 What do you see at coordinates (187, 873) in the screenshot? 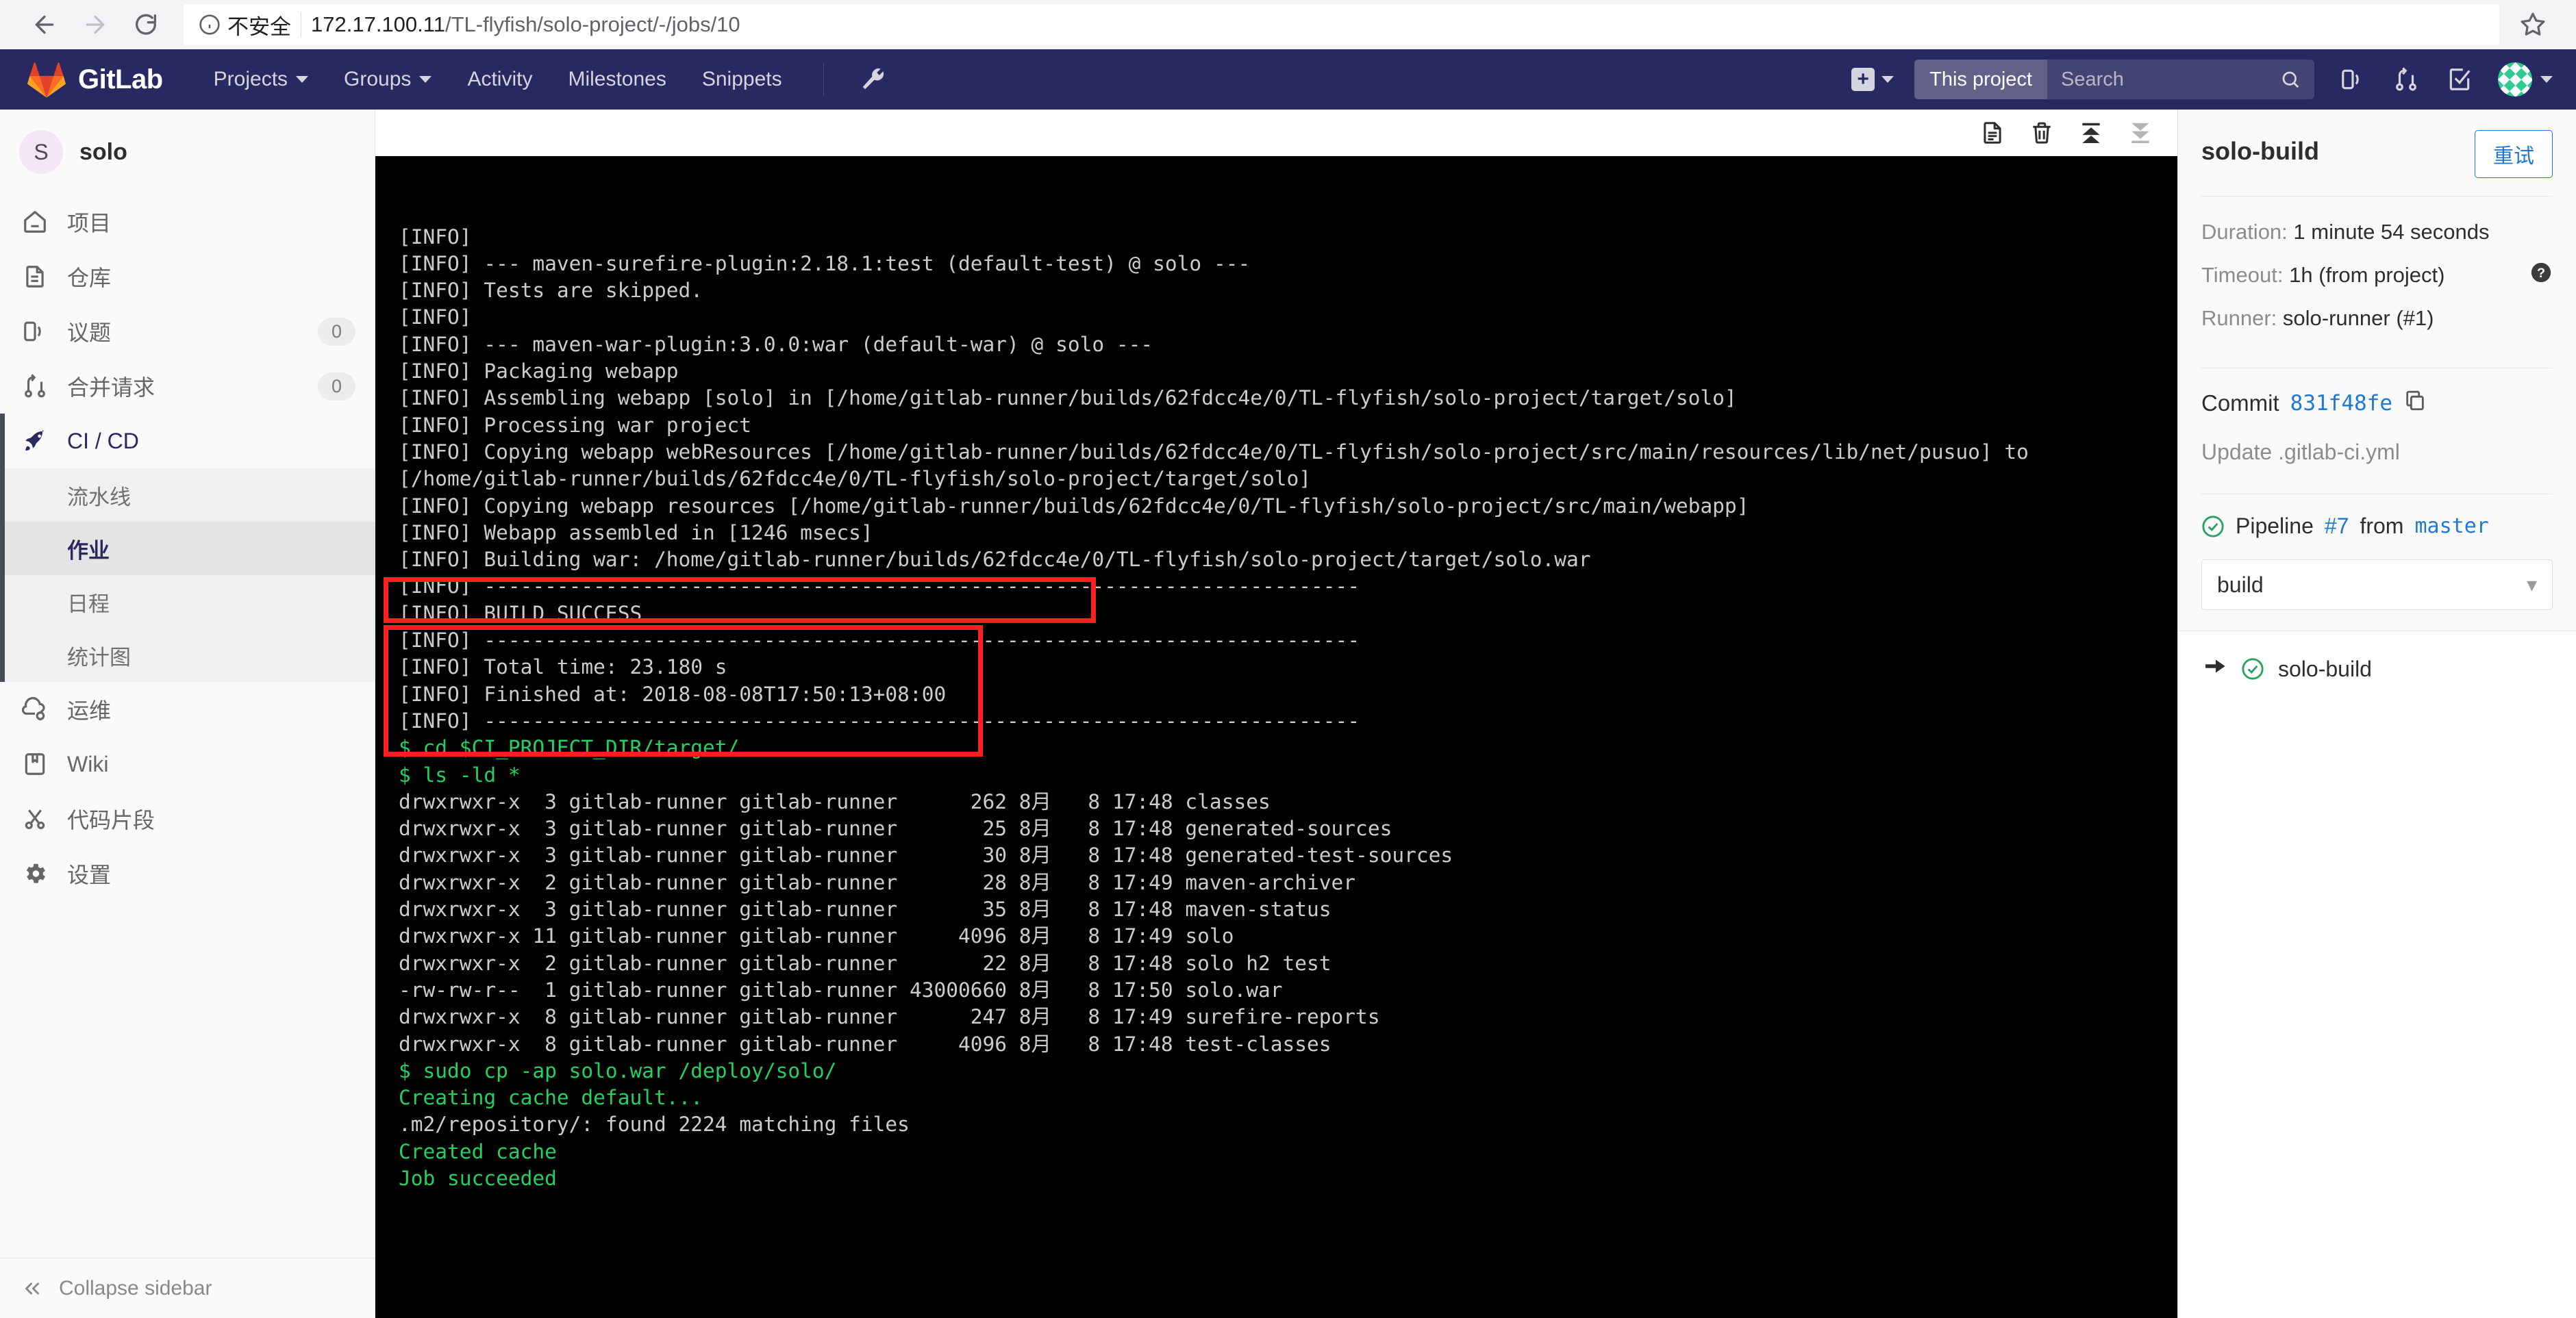
I see `sidebar-item-settings: 设置` at bounding box center [187, 873].